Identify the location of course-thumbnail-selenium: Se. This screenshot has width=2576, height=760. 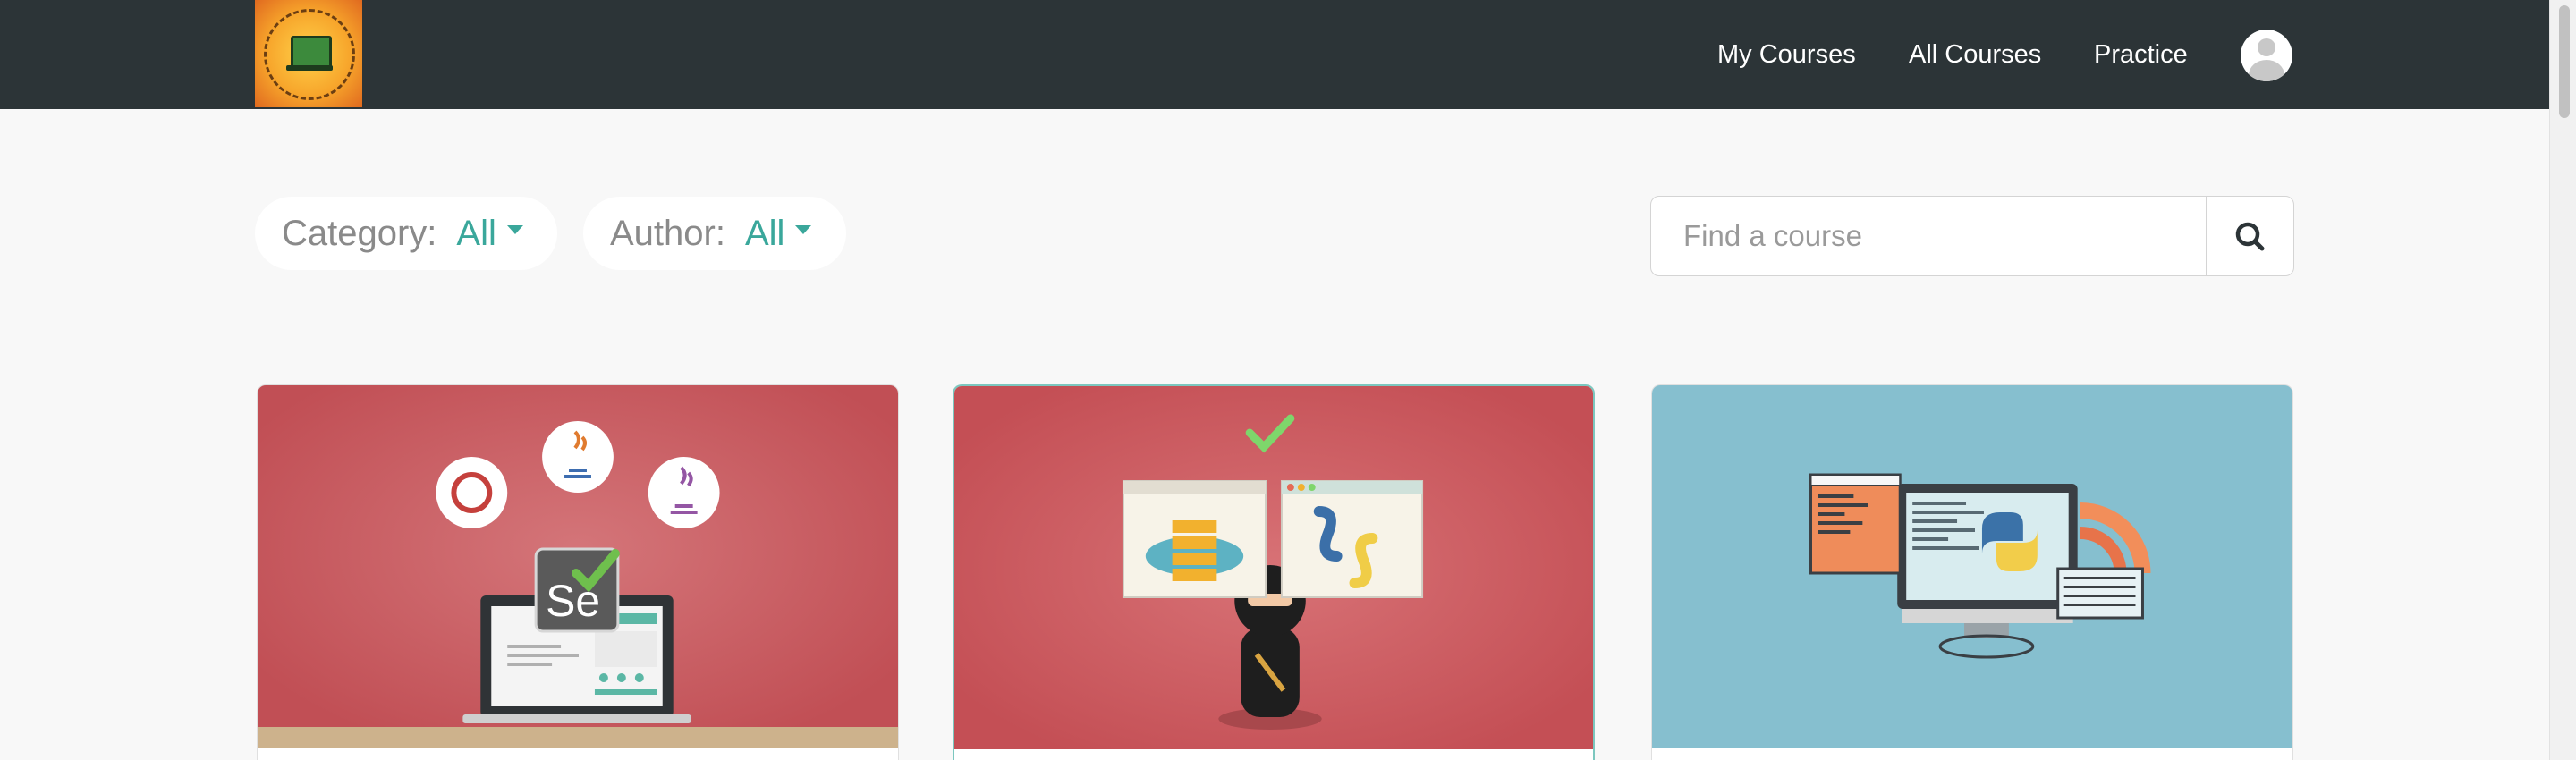
(578, 566).